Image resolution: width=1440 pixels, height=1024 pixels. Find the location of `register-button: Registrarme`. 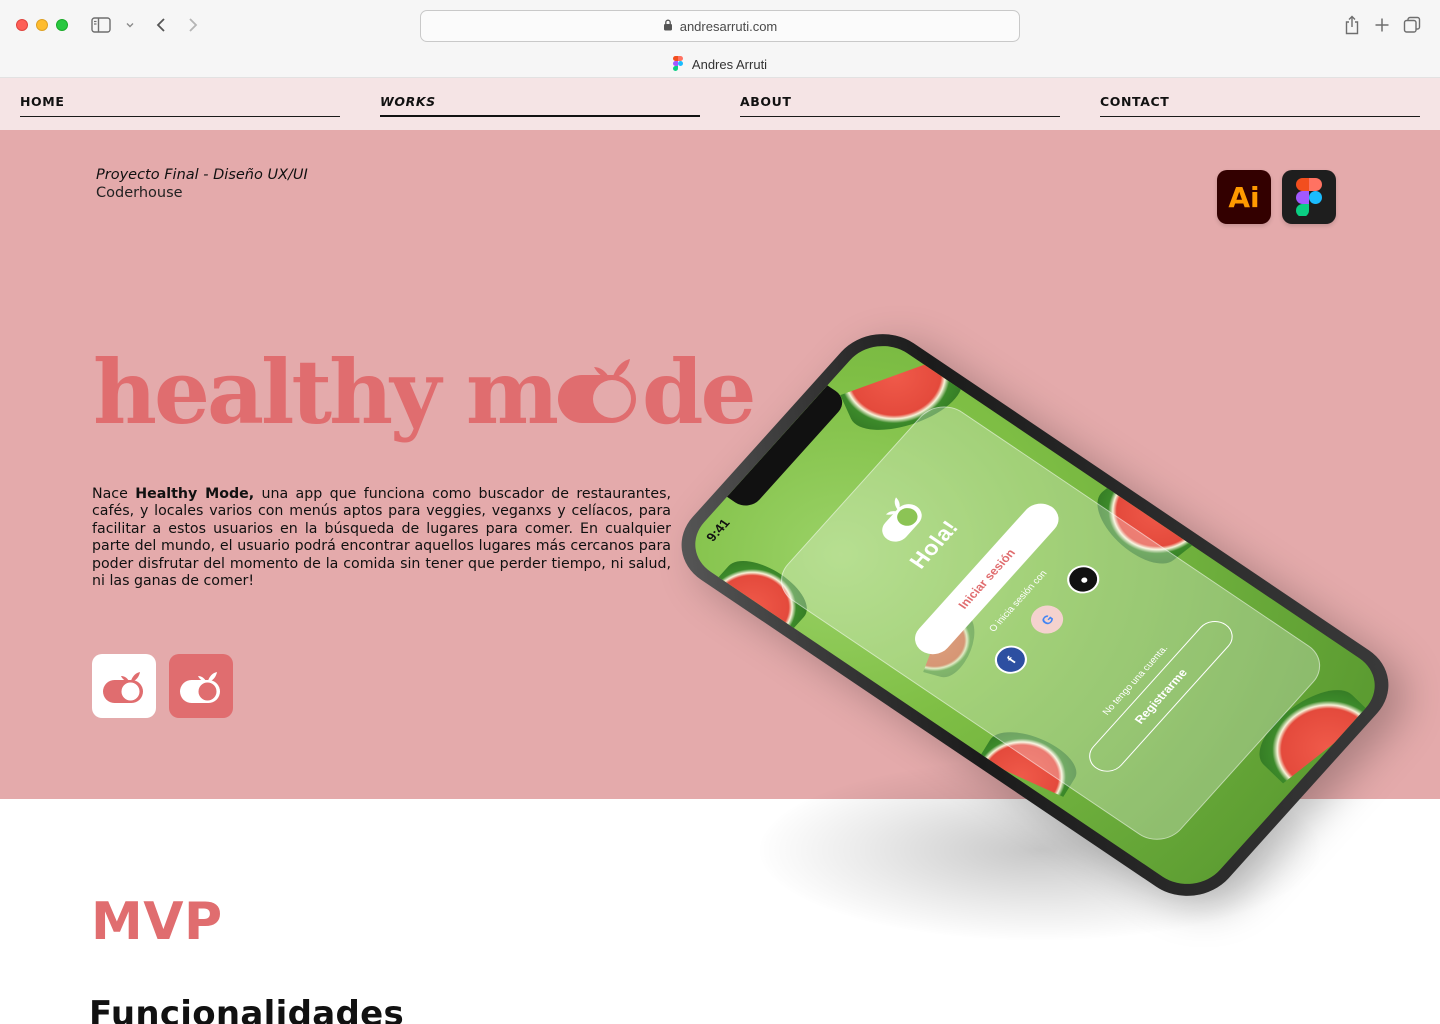

register-button: Registrarme is located at coordinates (1161, 696).